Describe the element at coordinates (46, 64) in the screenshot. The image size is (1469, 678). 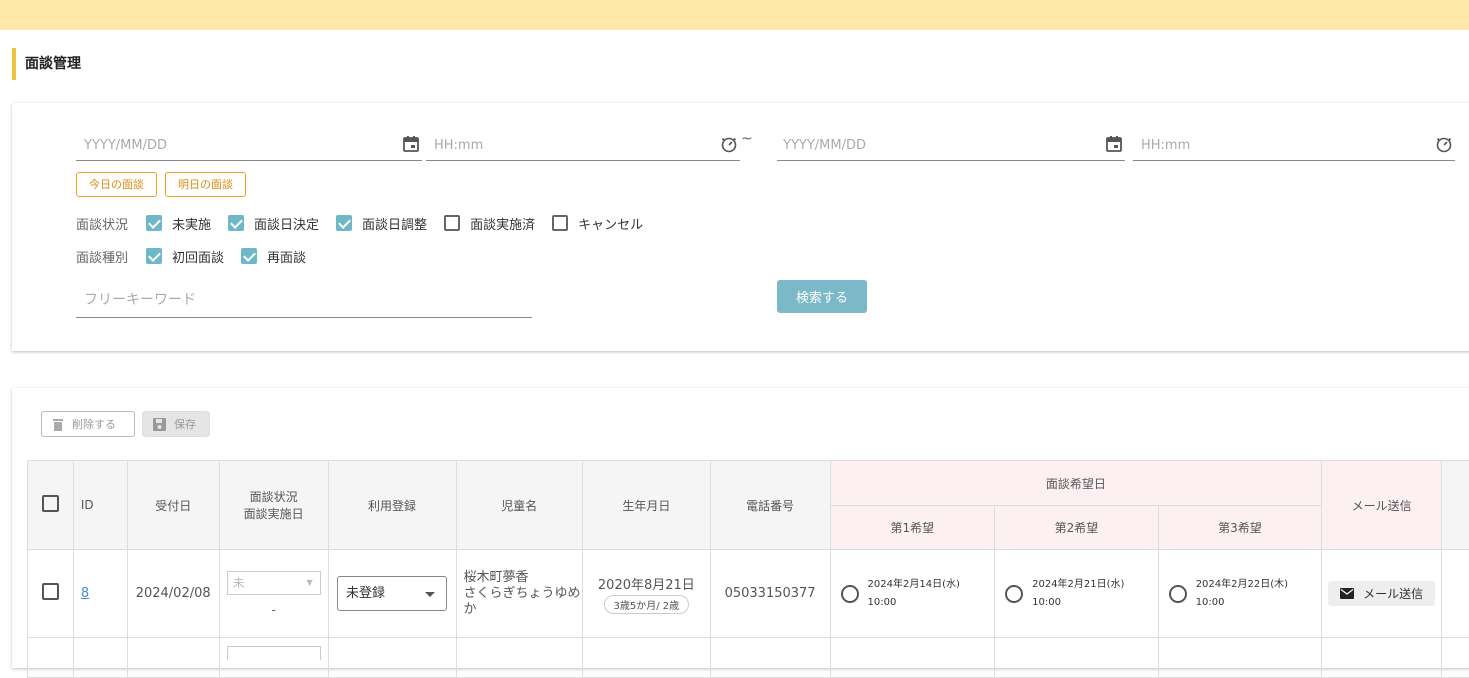
I see `page-title: 面談管理` at that location.